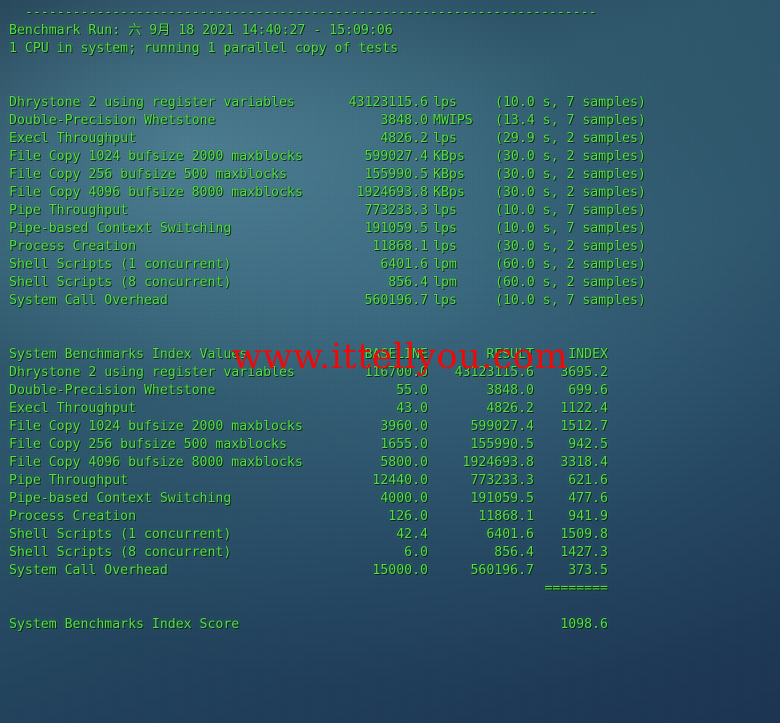 The width and height of the screenshot is (780, 723). What do you see at coordinates (510, 390) in the screenshot?
I see `index-row-result: 3848.0` at bounding box center [510, 390].